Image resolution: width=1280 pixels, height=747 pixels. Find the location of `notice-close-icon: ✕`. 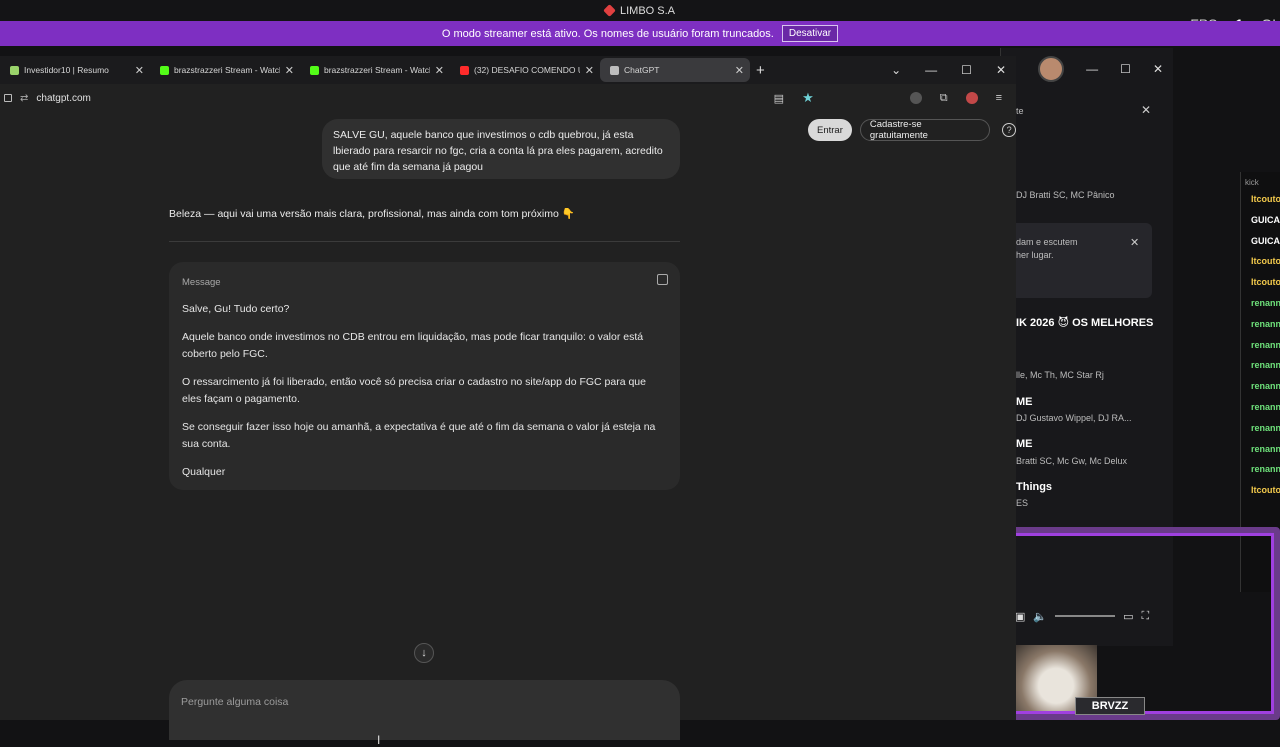

notice-close-icon: ✕ is located at coordinates (1134, 242).